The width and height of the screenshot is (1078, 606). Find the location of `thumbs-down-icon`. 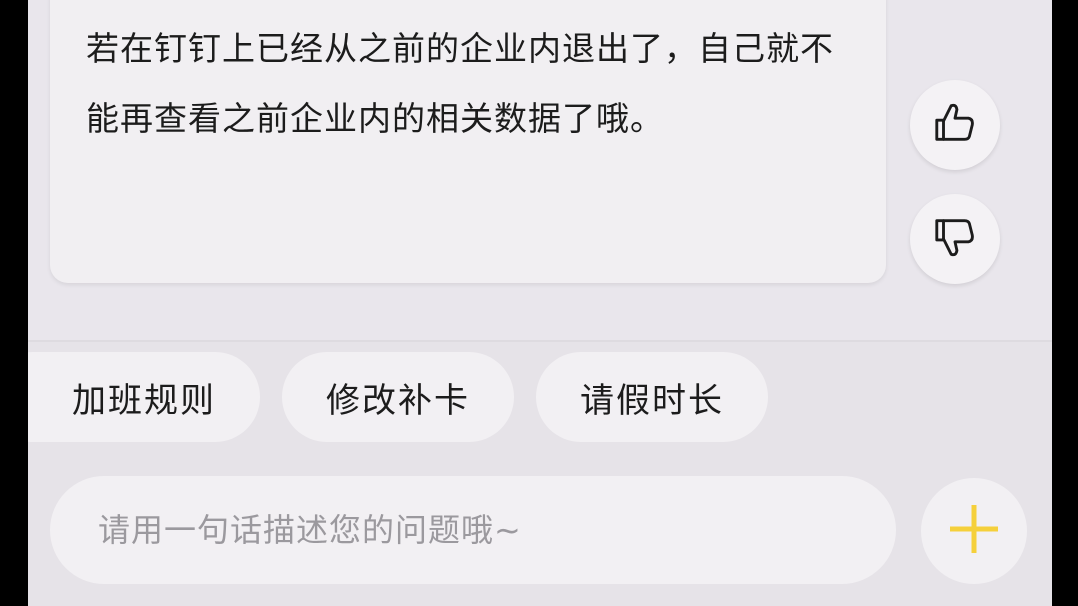

thumbs-down-icon is located at coordinates (955, 239).